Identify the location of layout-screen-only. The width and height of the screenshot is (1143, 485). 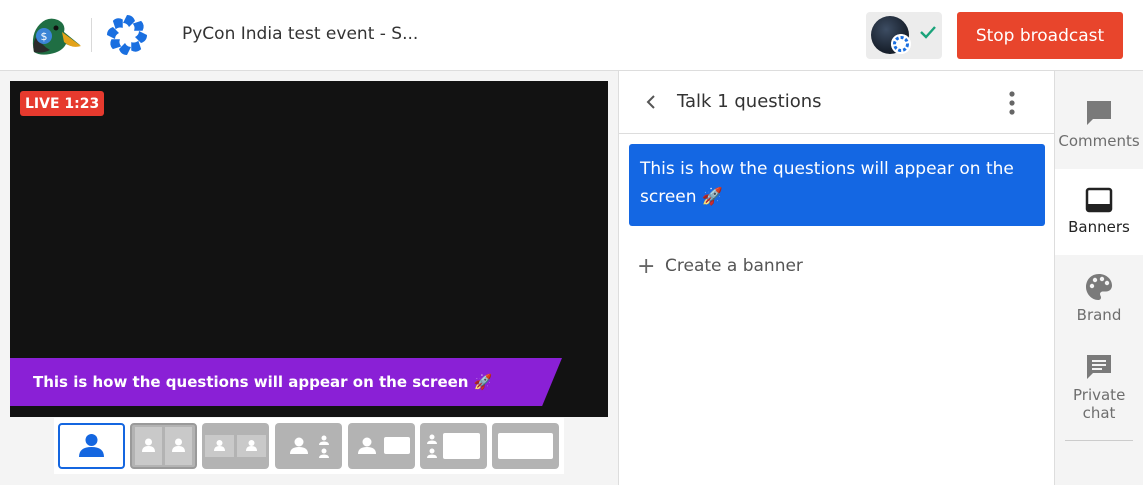
(525, 446).